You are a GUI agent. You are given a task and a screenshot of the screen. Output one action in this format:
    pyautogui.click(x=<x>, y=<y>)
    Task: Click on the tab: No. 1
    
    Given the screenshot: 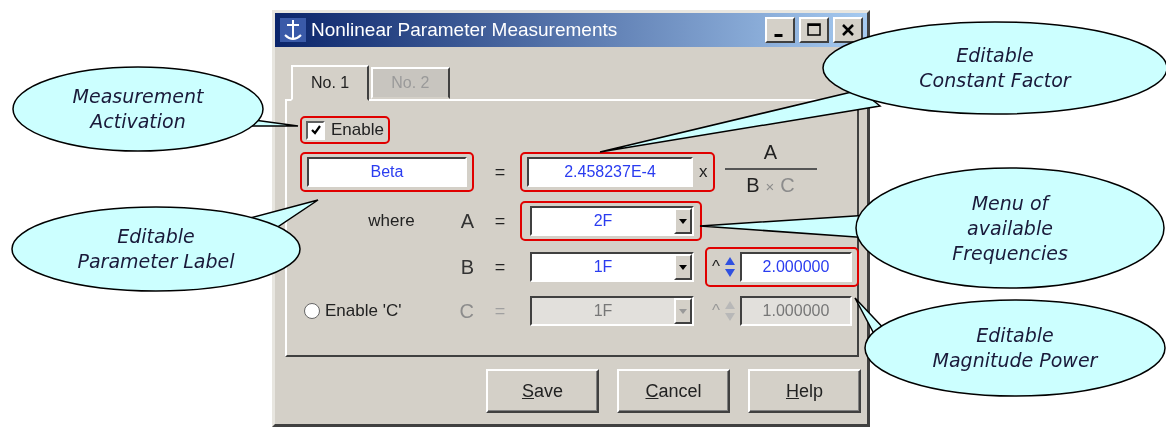 What is the action you would take?
    pyautogui.click(x=330, y=83)
    